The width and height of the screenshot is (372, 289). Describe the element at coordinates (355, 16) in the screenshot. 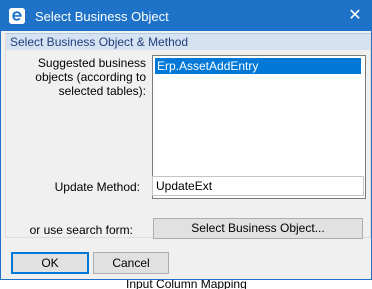

I see `close-icon: ✕` at that location.